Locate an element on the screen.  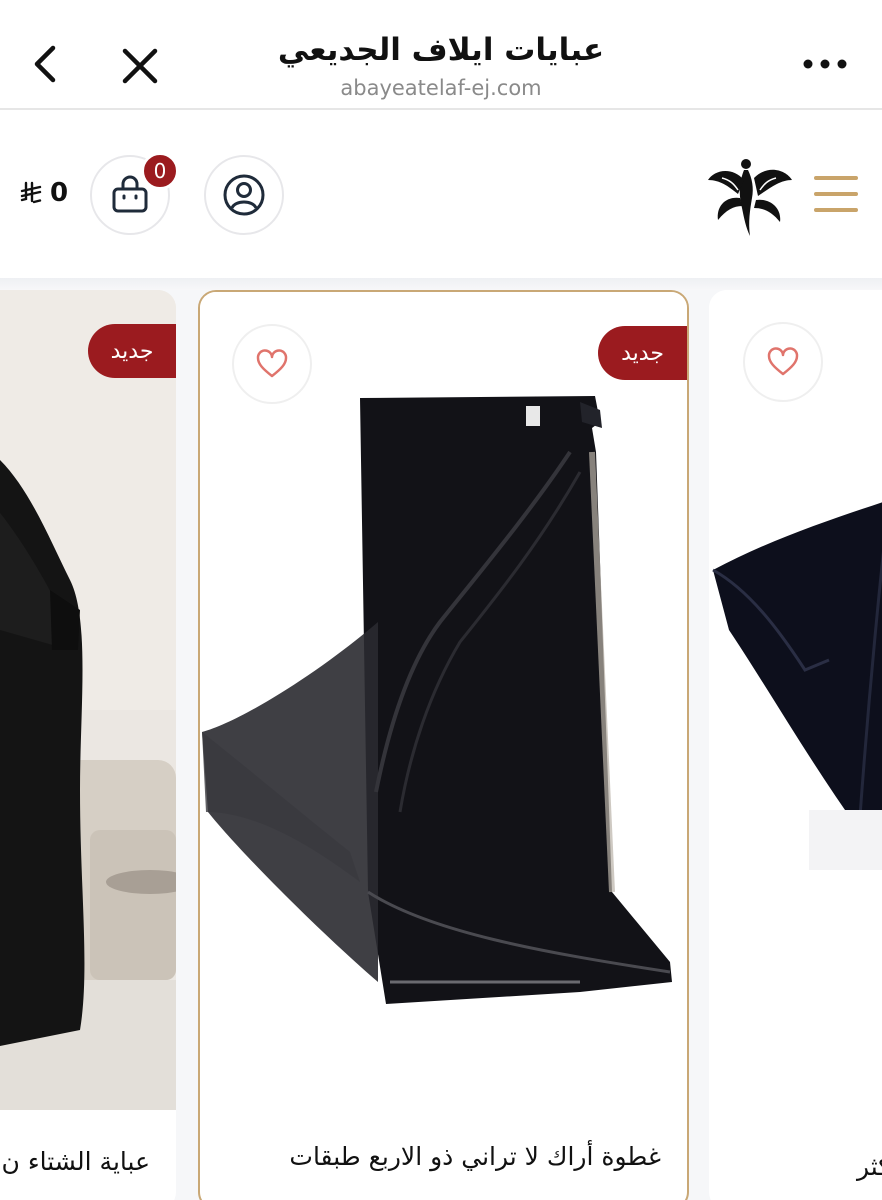
riyal-symbol-icon is located at coordinates (31, 192).